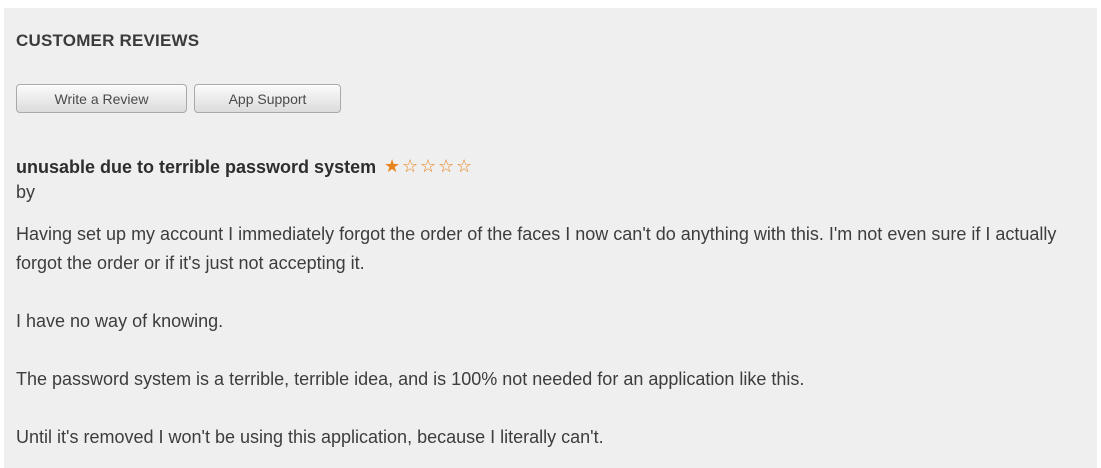 The width and height of the screenshot is (1101, 468). Describe the element at coordinates (101, 98) in the screenshot. I see `write-review-button: Write a Review` at that location.